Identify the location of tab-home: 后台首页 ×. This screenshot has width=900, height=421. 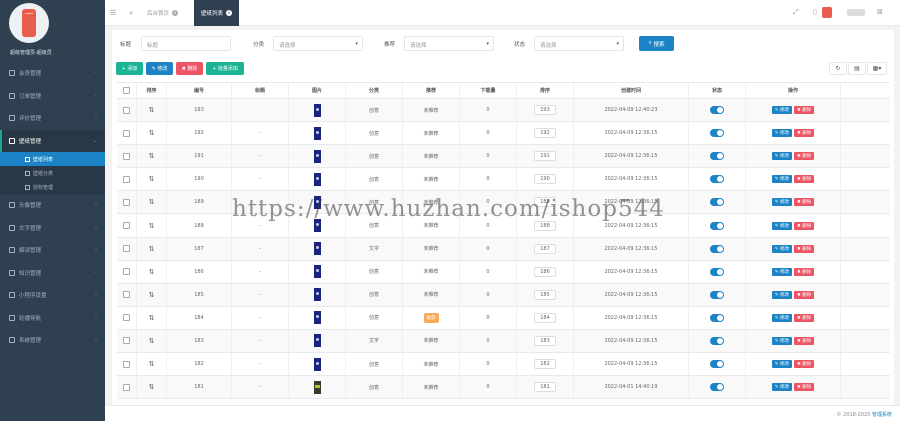
(162, 13).